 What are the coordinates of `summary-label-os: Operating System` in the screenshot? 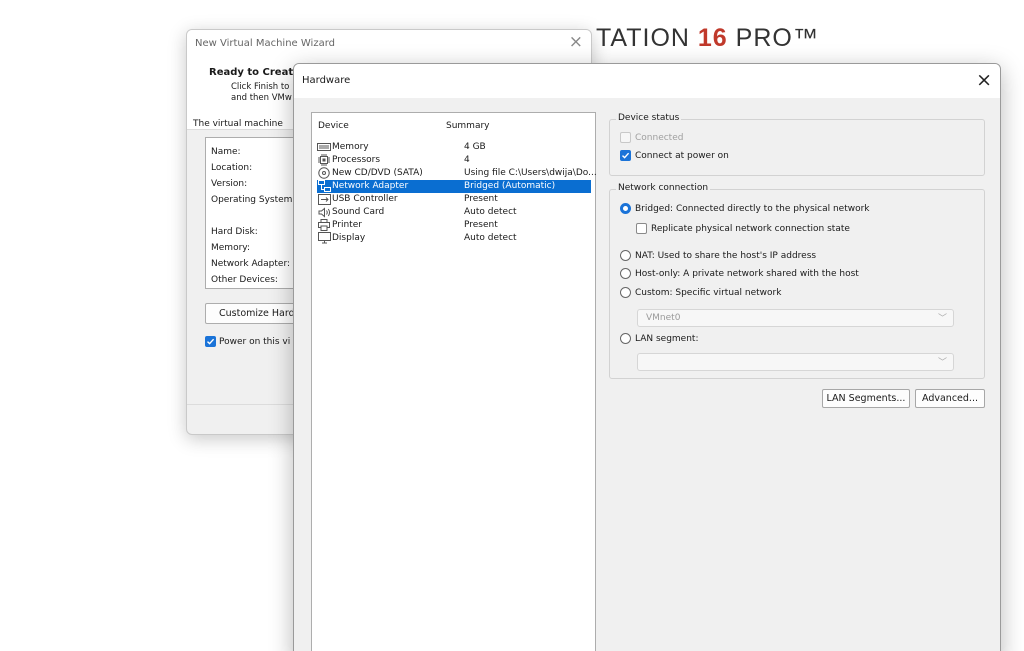 It's located at (252, 200).